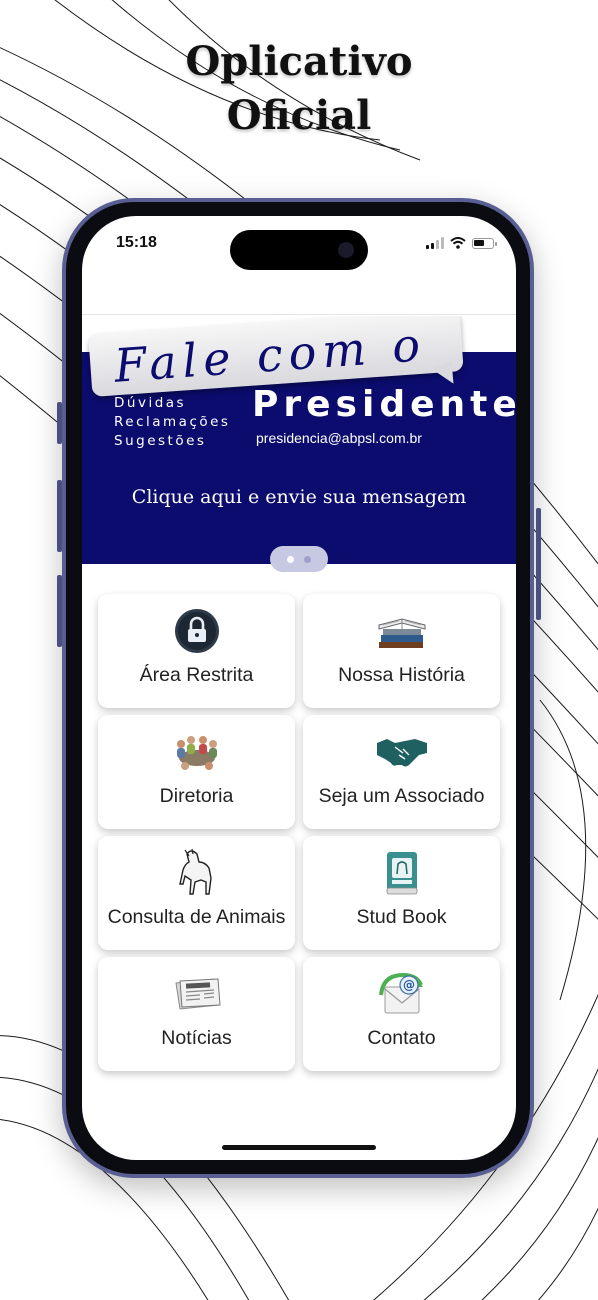 This screenshot has width=598, height=1300. I want to click on header-divider, so click(299, 314).